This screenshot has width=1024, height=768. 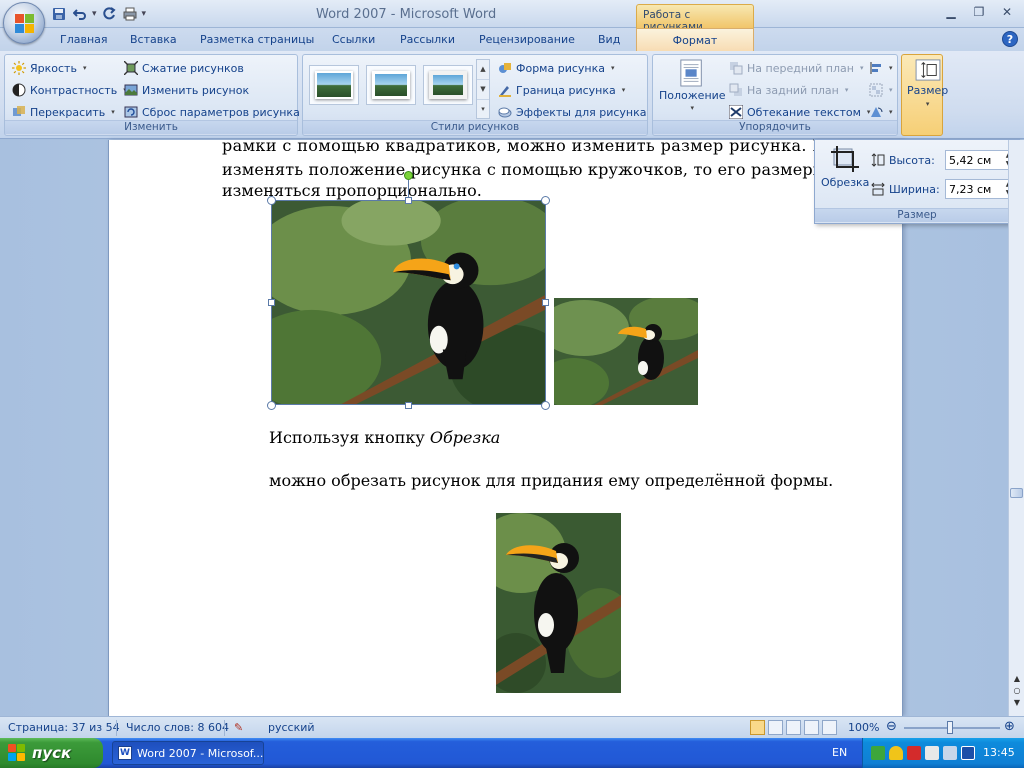 What do you see at coordinates (408, 302) in the screenshot?
I see `toucan-picture-selected` at bounding box center [408, 302].